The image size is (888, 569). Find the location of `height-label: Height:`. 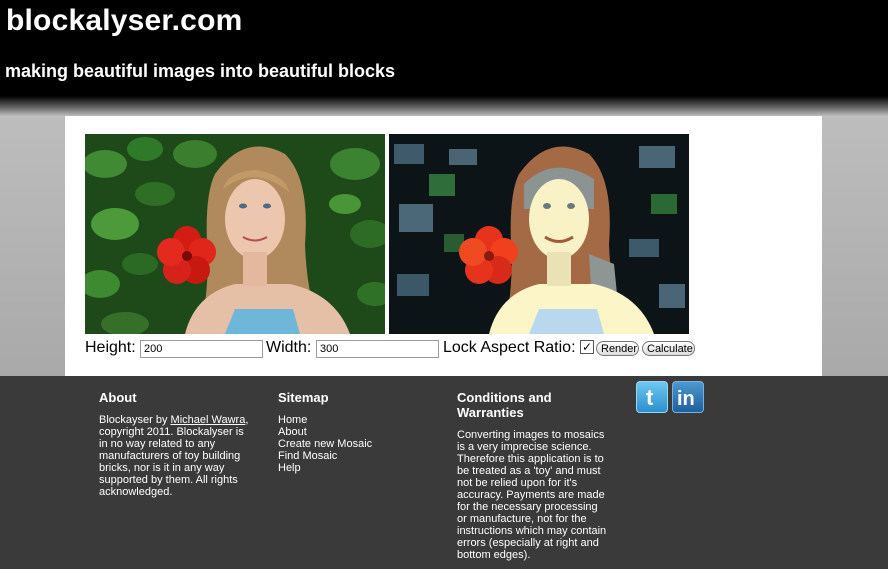

height-label: Height: is located at coordinates (110, 347).